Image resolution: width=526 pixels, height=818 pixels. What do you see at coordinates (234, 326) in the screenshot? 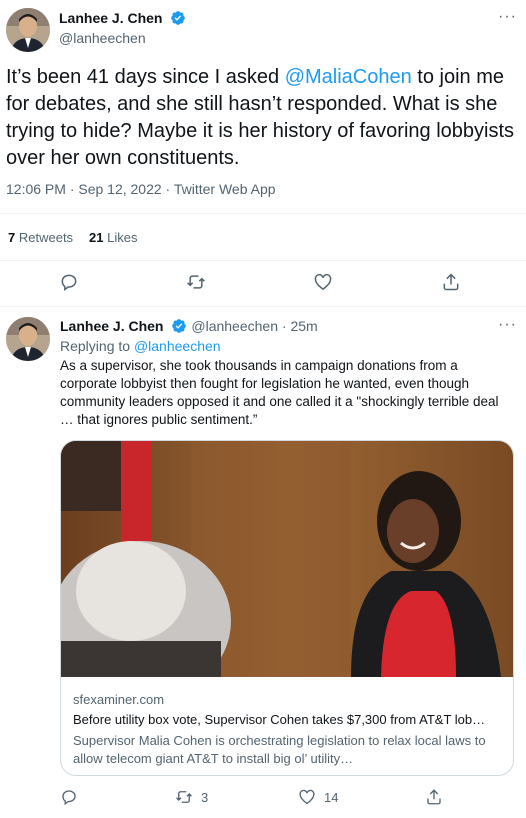
I see `reply-author-handle: @lanheechen` at bounding box center [234, 326].